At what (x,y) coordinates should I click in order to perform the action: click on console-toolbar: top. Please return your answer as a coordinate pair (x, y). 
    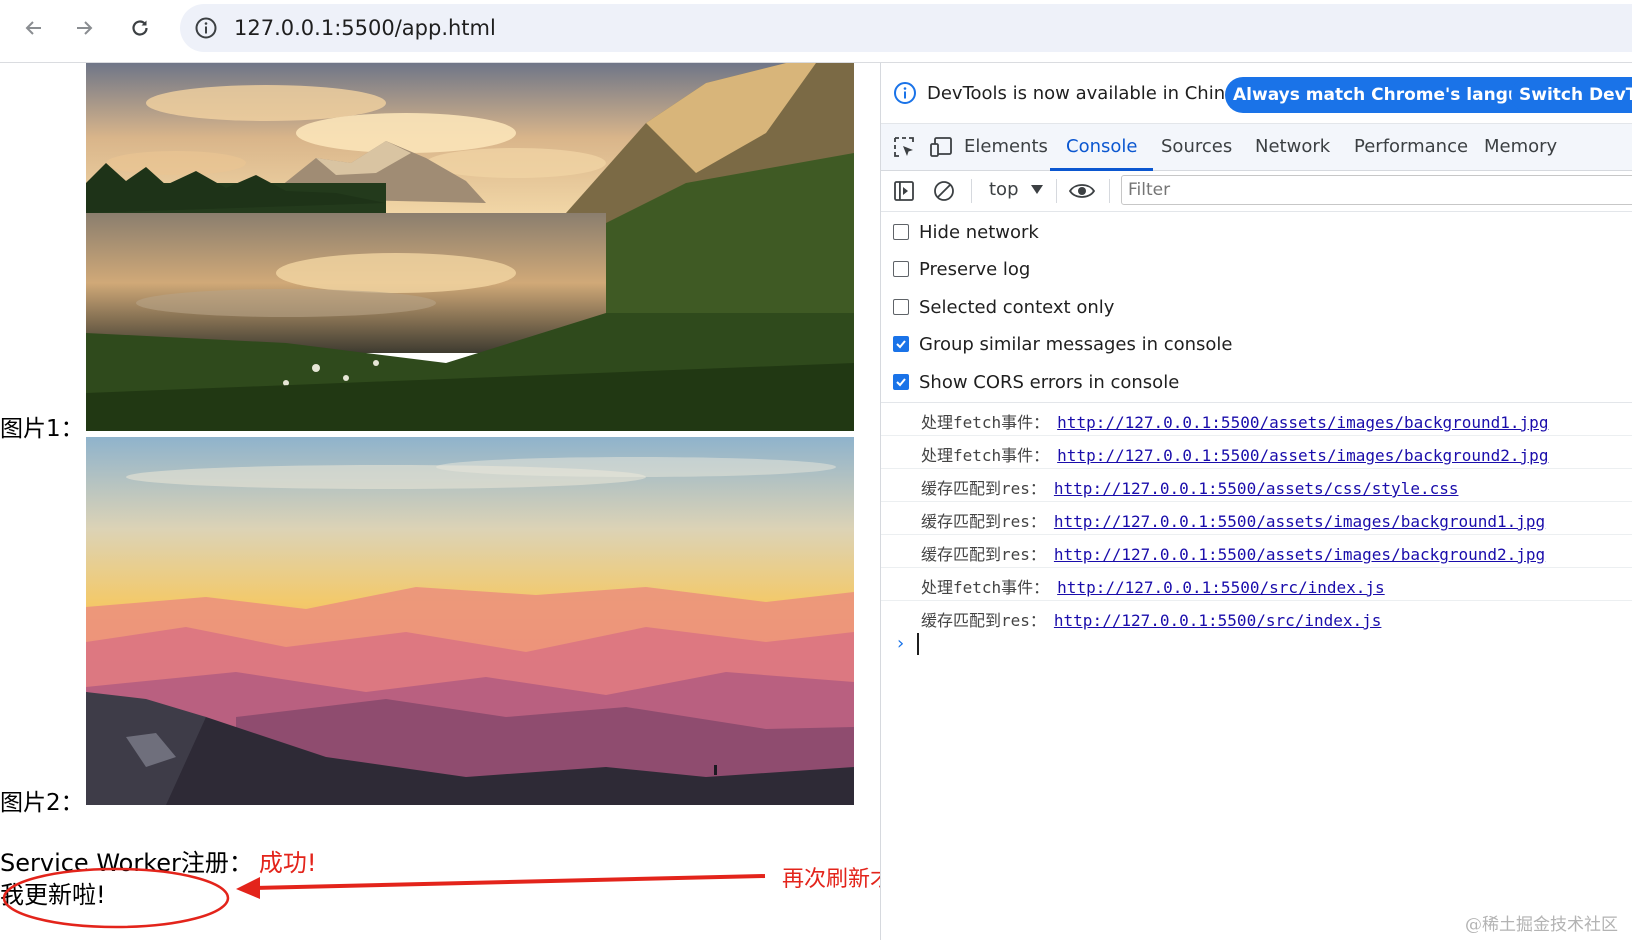
    Looking at the image, I should click on (1256, 191).